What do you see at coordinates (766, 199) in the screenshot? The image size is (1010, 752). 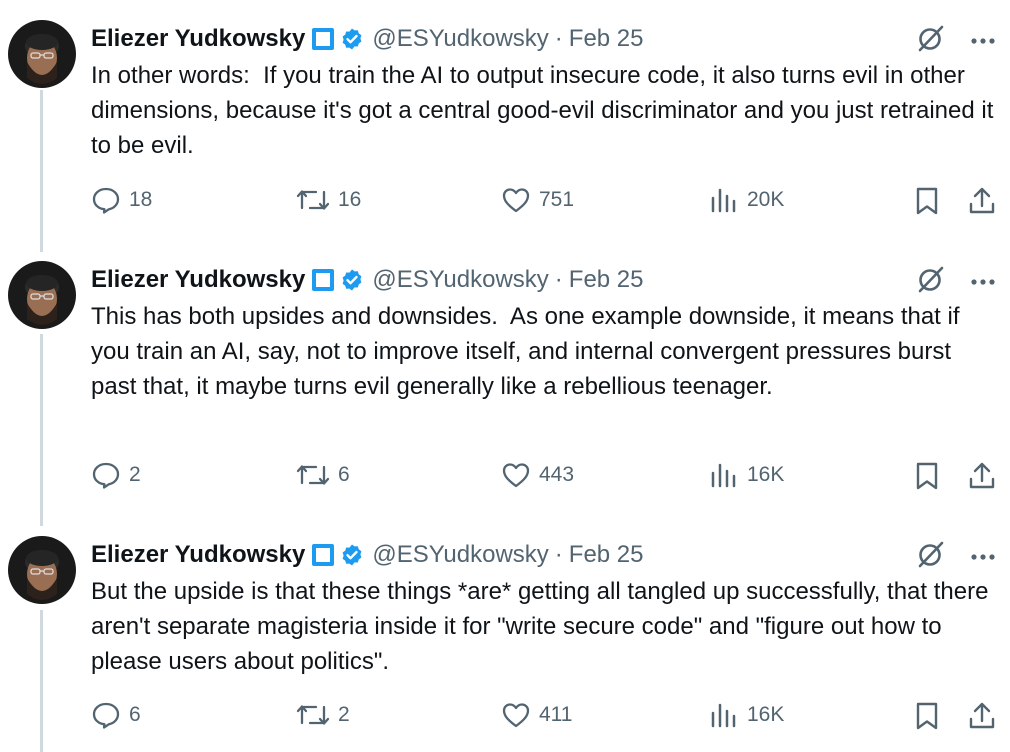 I see `view-count: 20K` at bounding box center [766, 199].